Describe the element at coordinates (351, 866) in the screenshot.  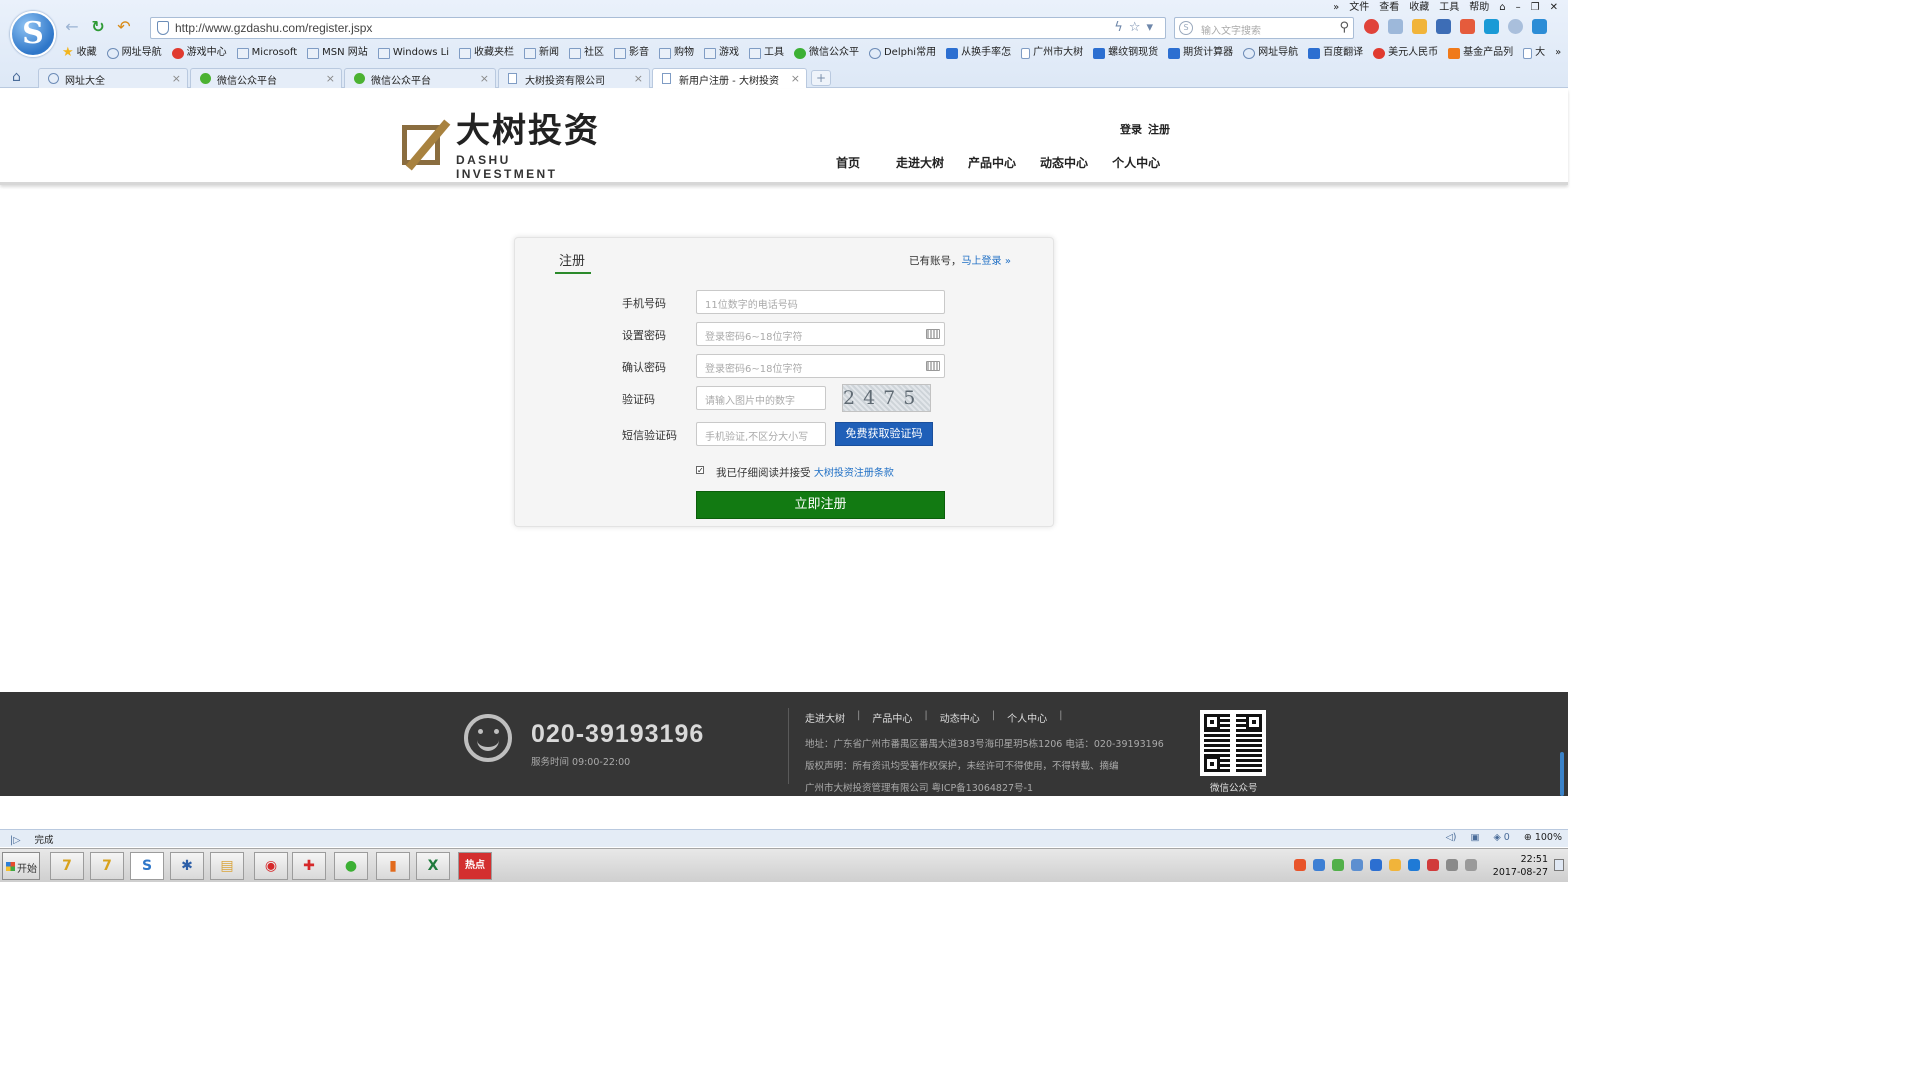
I see `wechat-icon: ●` at that location.